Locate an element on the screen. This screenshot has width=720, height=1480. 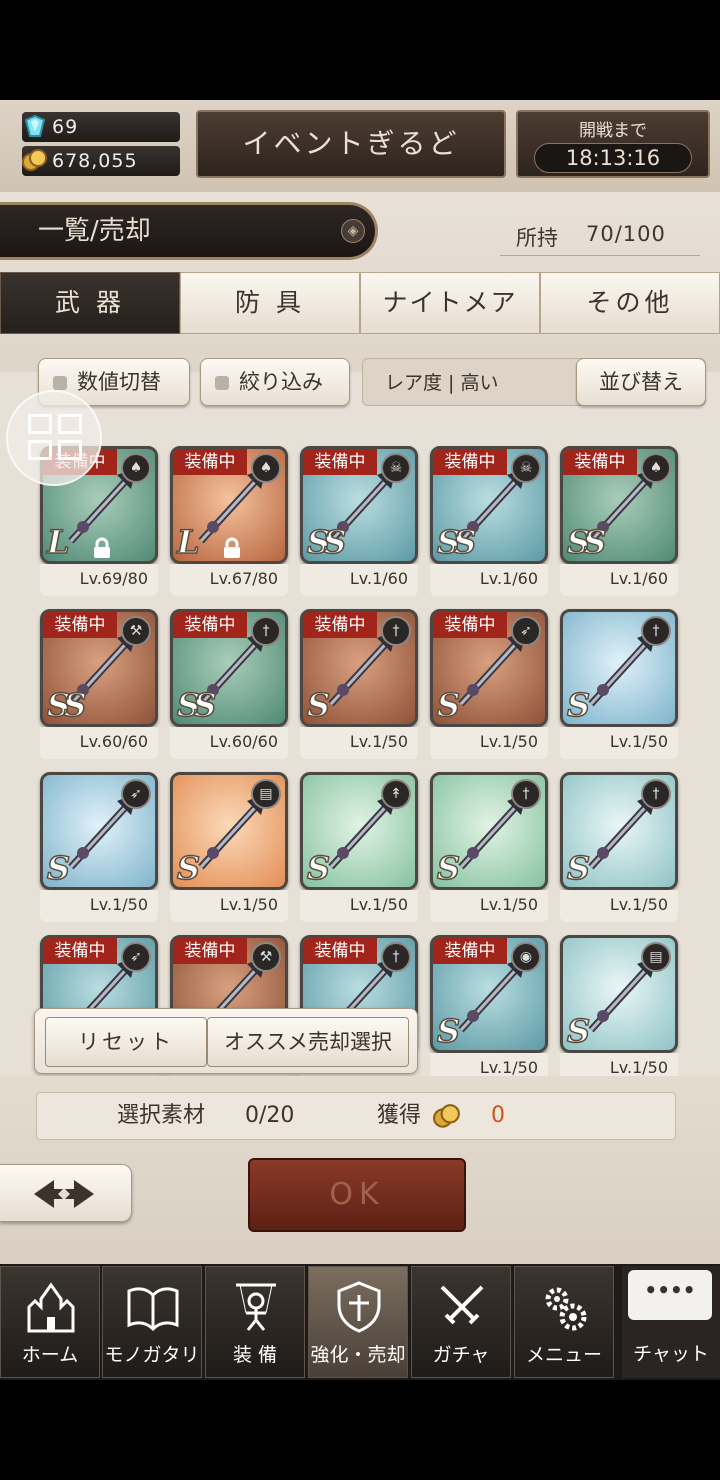
event-guild-button: イベントぎるど is located at coordinates (351, 144).